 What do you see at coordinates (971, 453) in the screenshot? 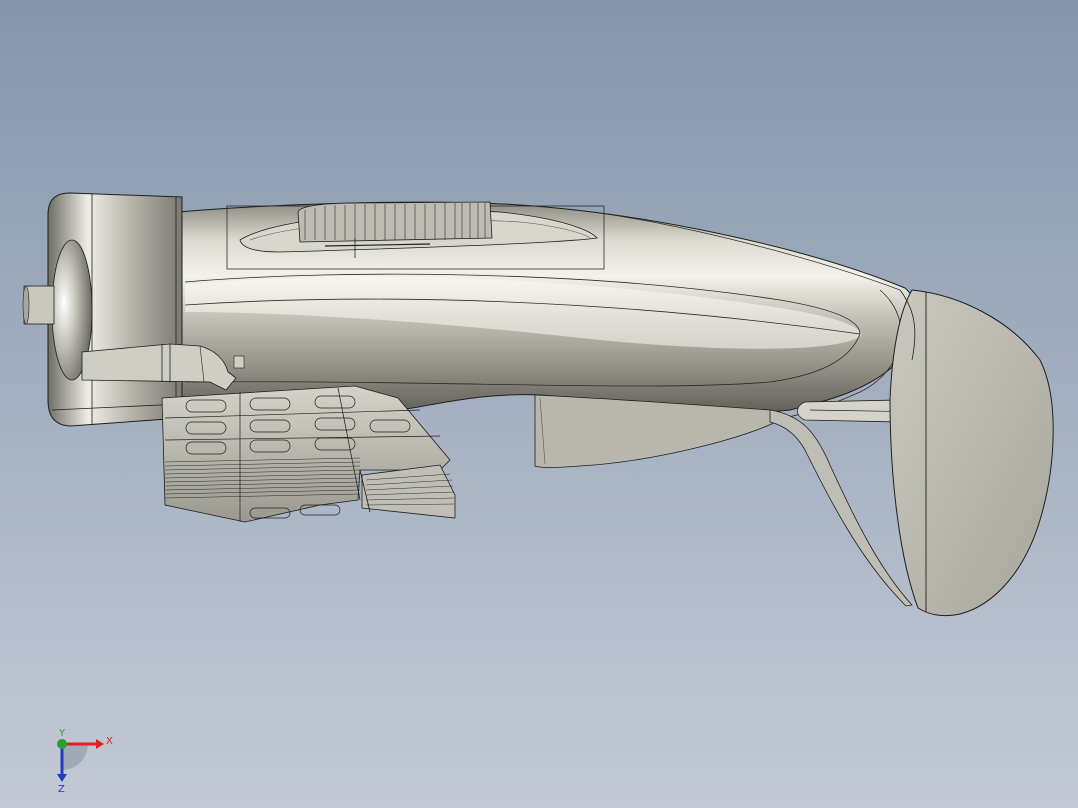
I see `vertical-fin` at bounding box center [971, 453].